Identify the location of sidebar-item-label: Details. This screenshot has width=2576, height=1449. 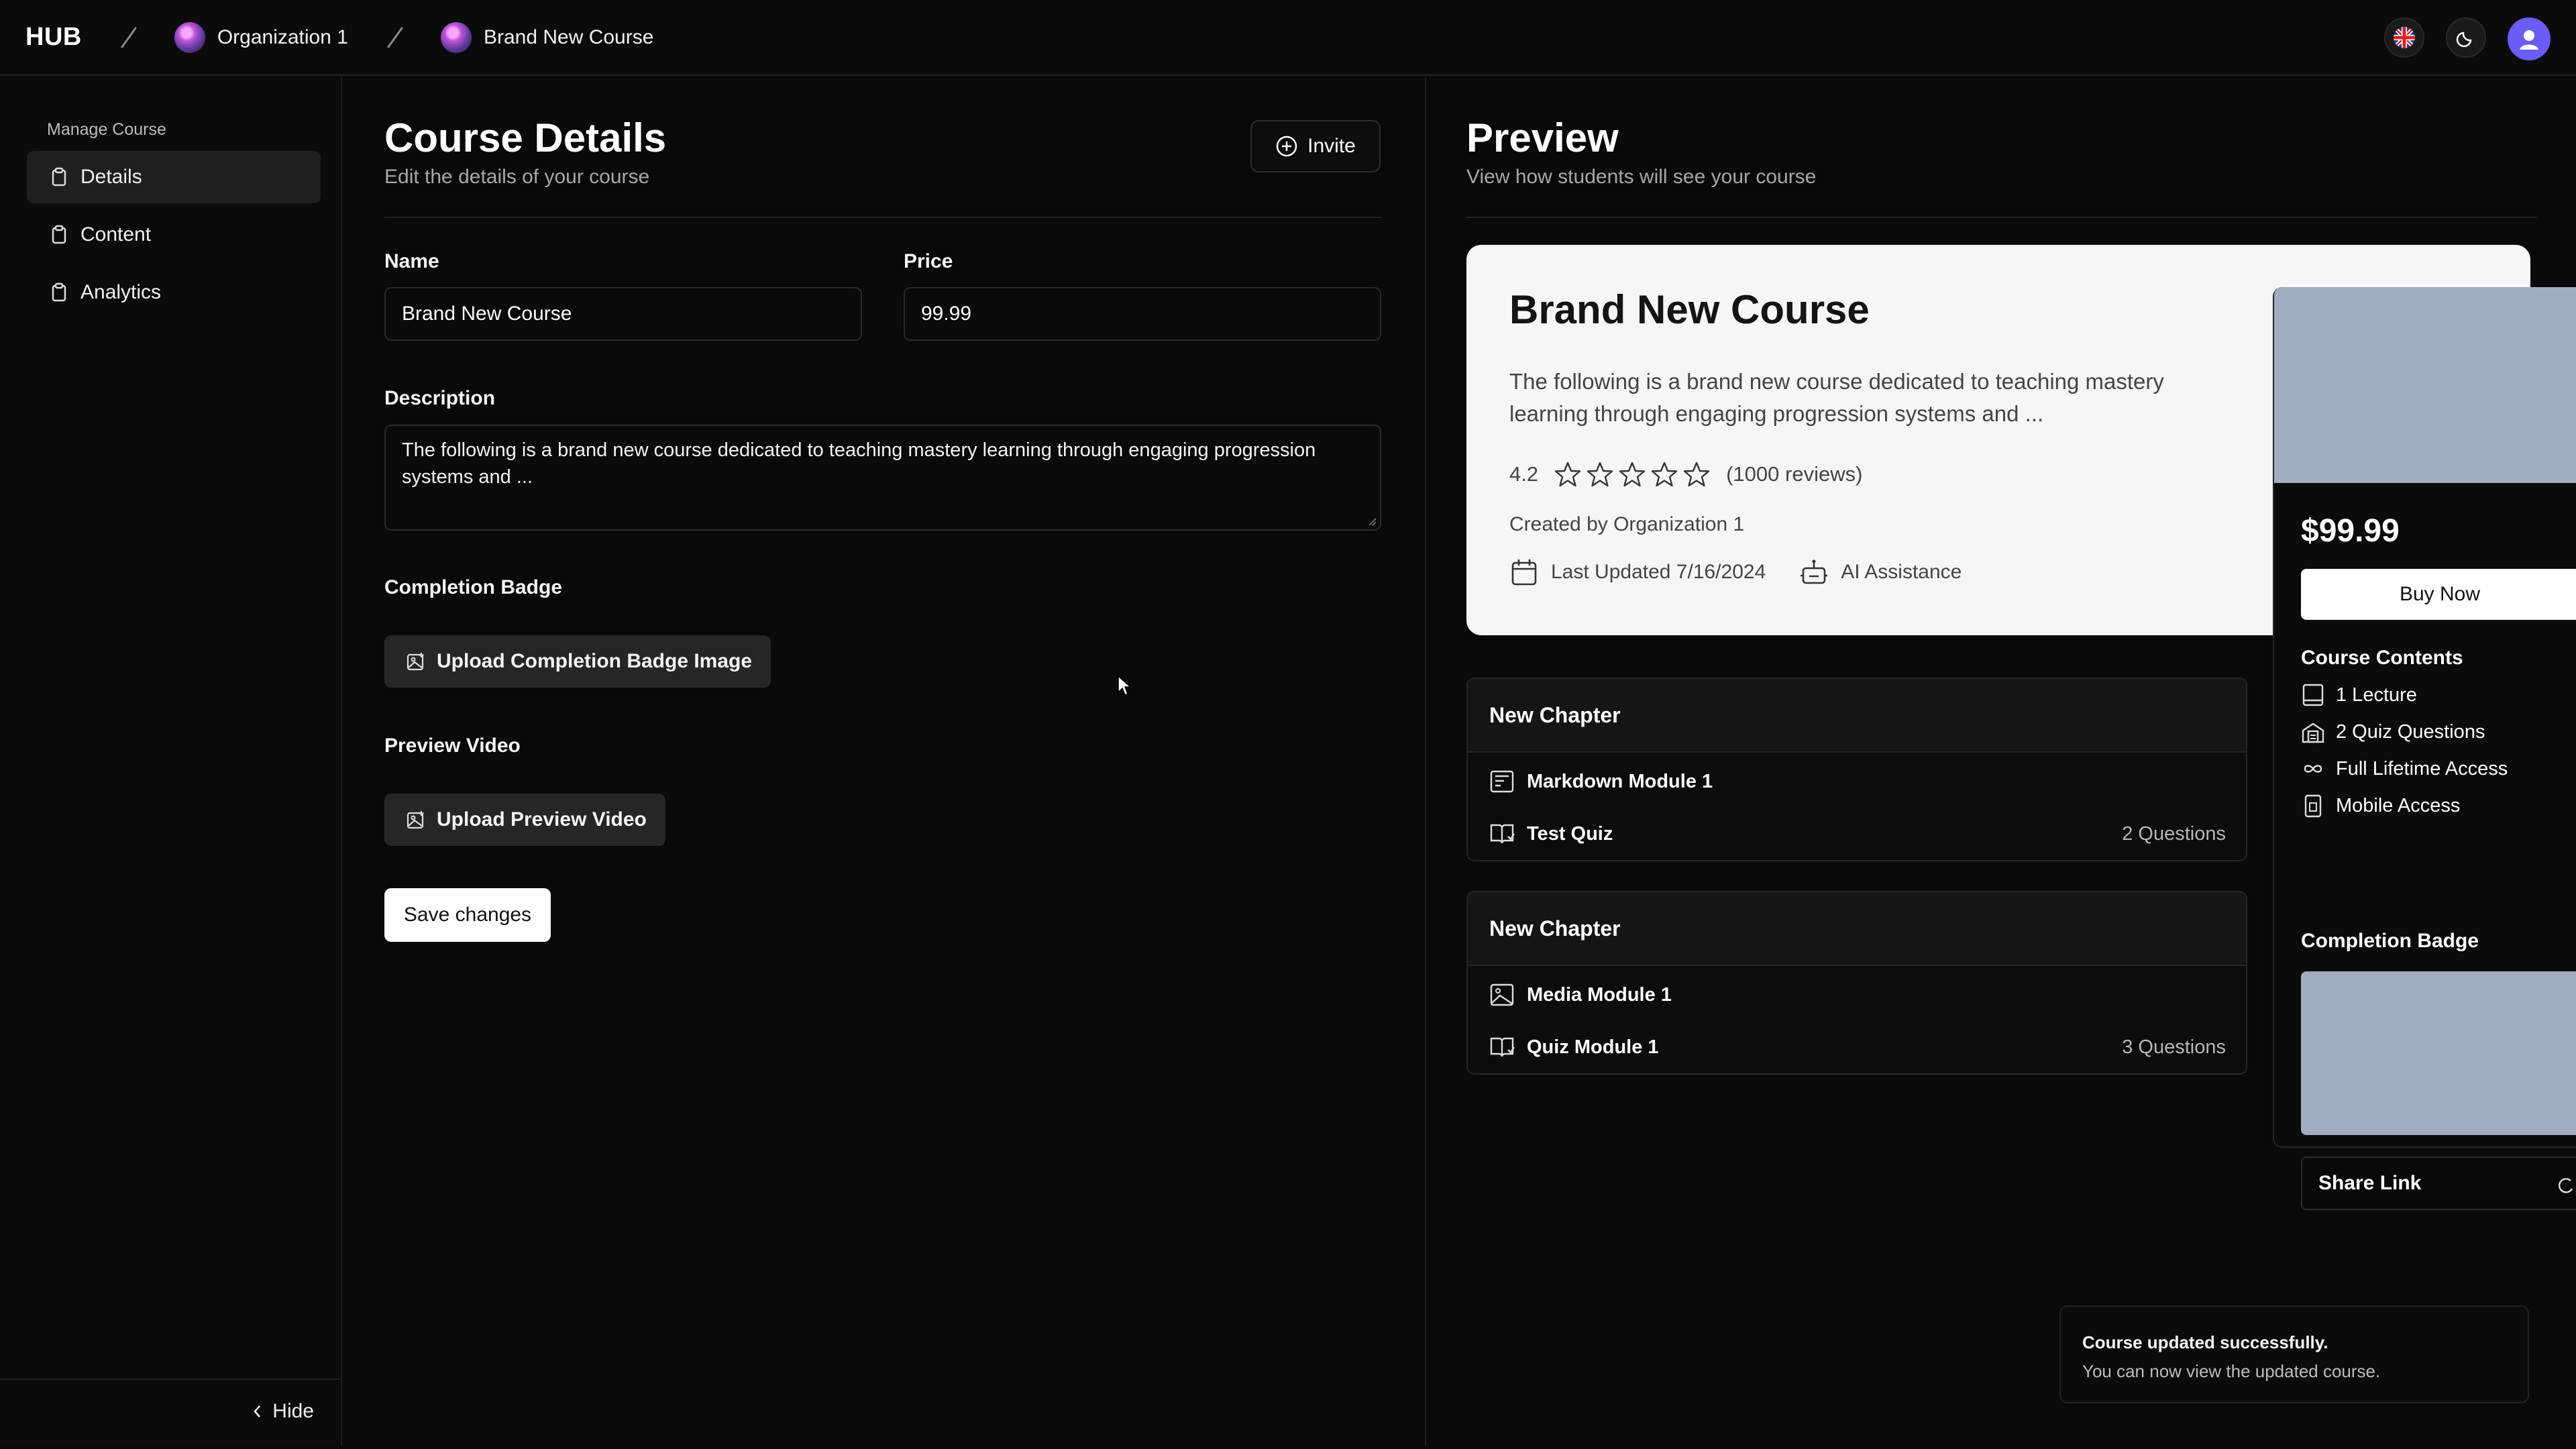
(111, 177).